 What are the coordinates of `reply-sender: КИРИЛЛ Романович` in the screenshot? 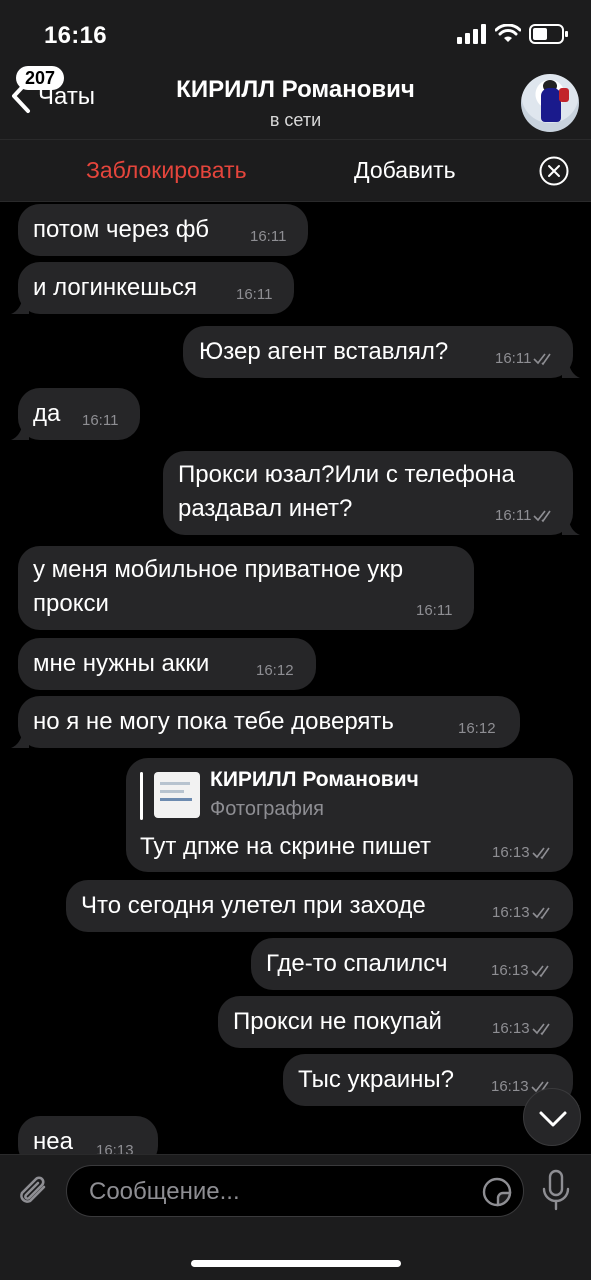 It's located at (314, 779).